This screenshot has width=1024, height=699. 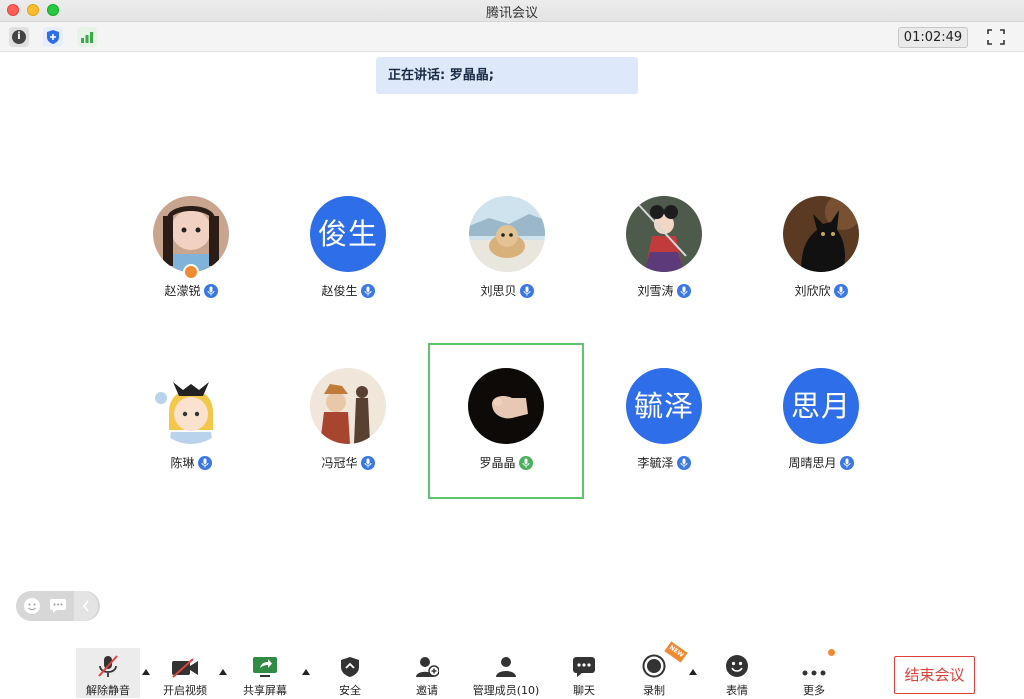 I want to click on start-video-button: 开启视频, so click(x=185, y=673).